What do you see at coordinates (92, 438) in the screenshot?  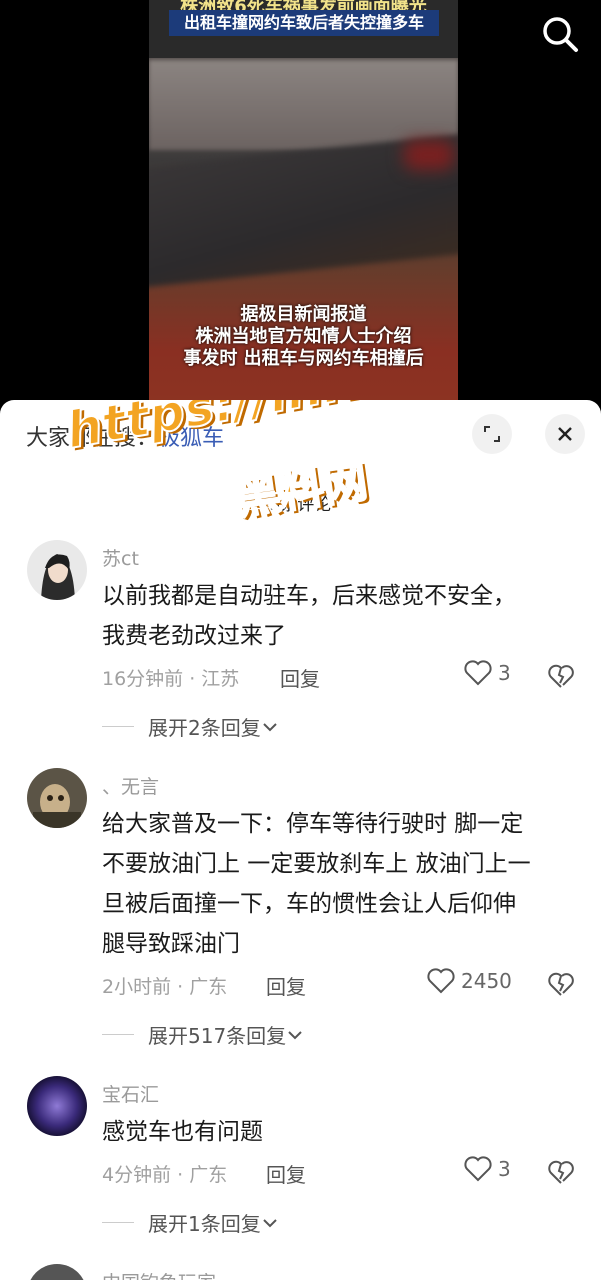 I see `hot-search-label: 大家都在搜：` at bounding box center [92, 438].